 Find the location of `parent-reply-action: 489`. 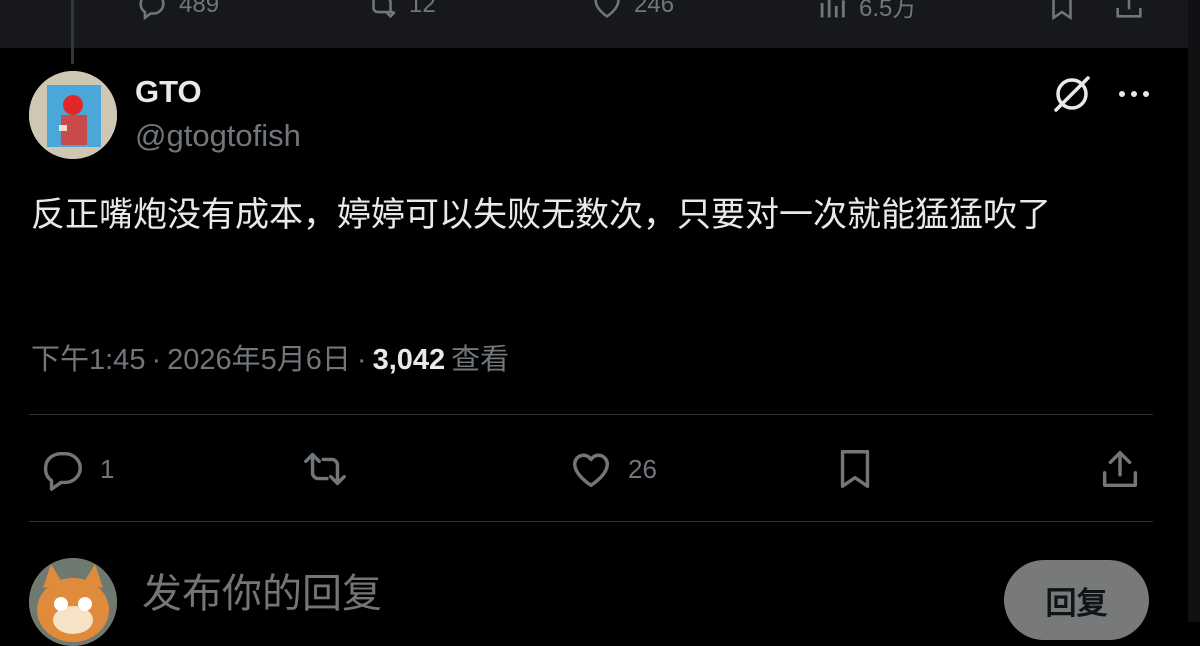

parent-reply-action: 489 is located at coordinates (177, 11).